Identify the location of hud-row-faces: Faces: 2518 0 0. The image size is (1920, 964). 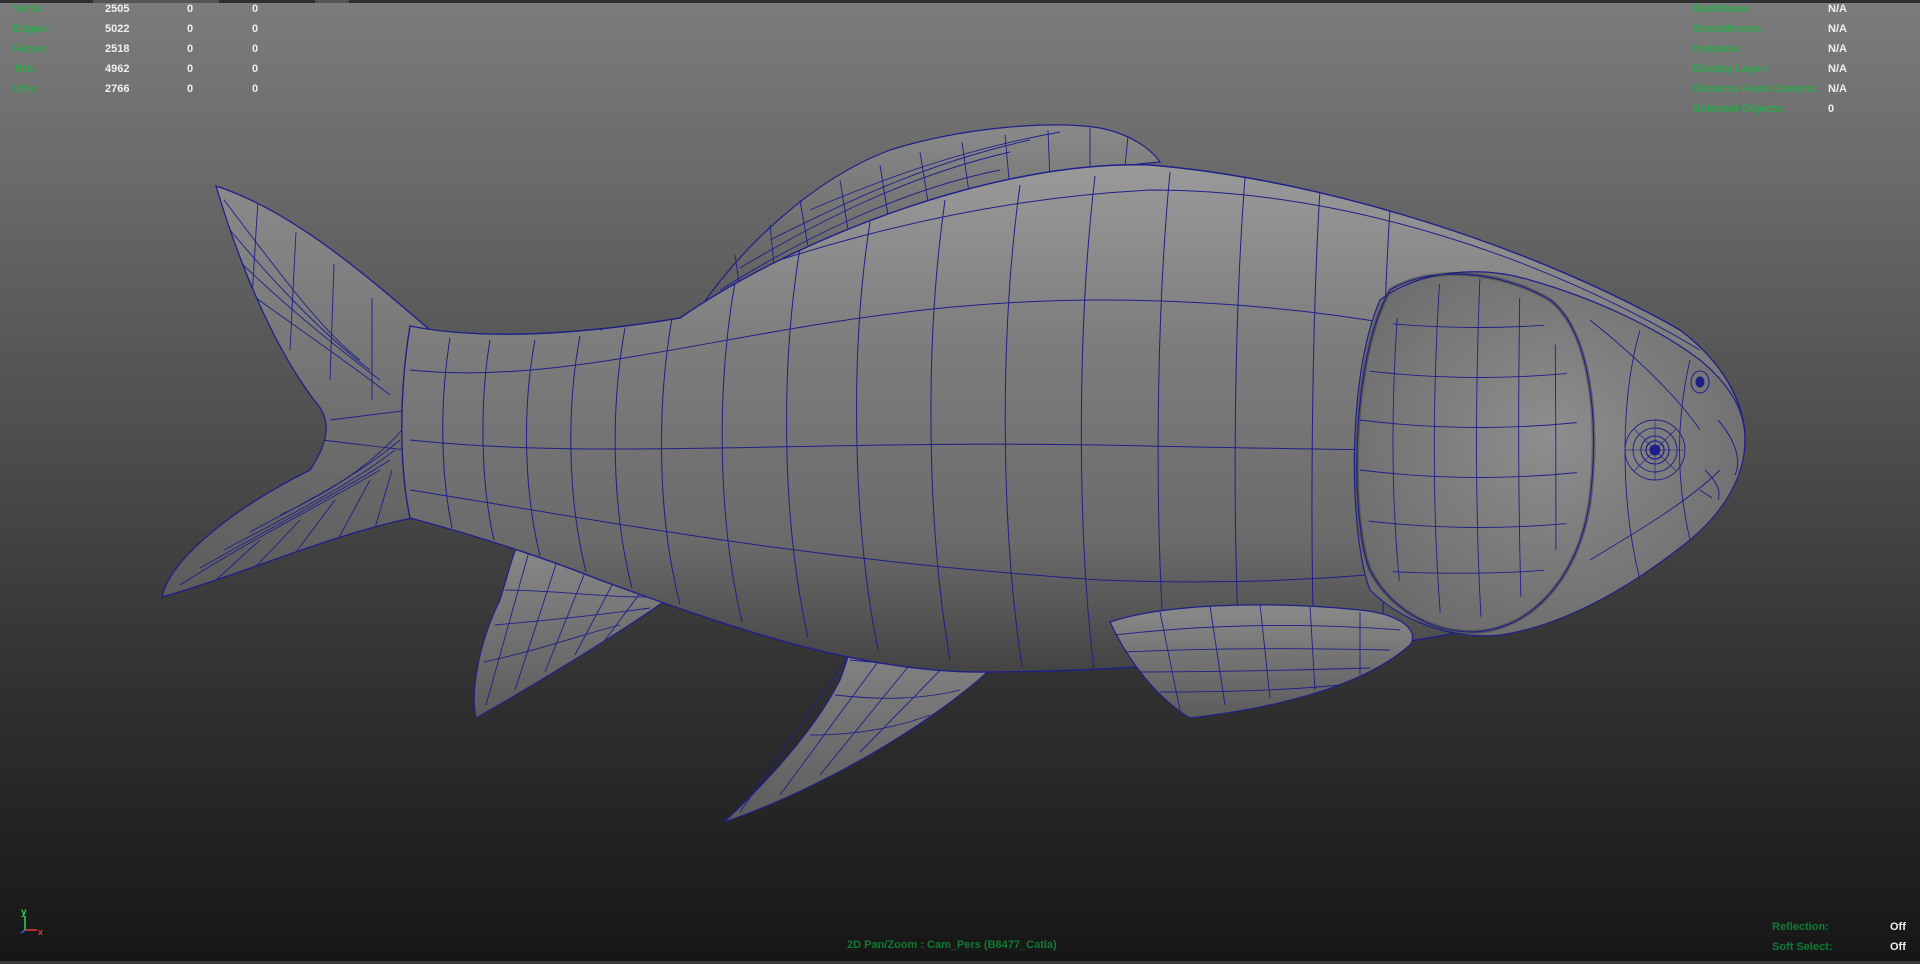
(143, 49).